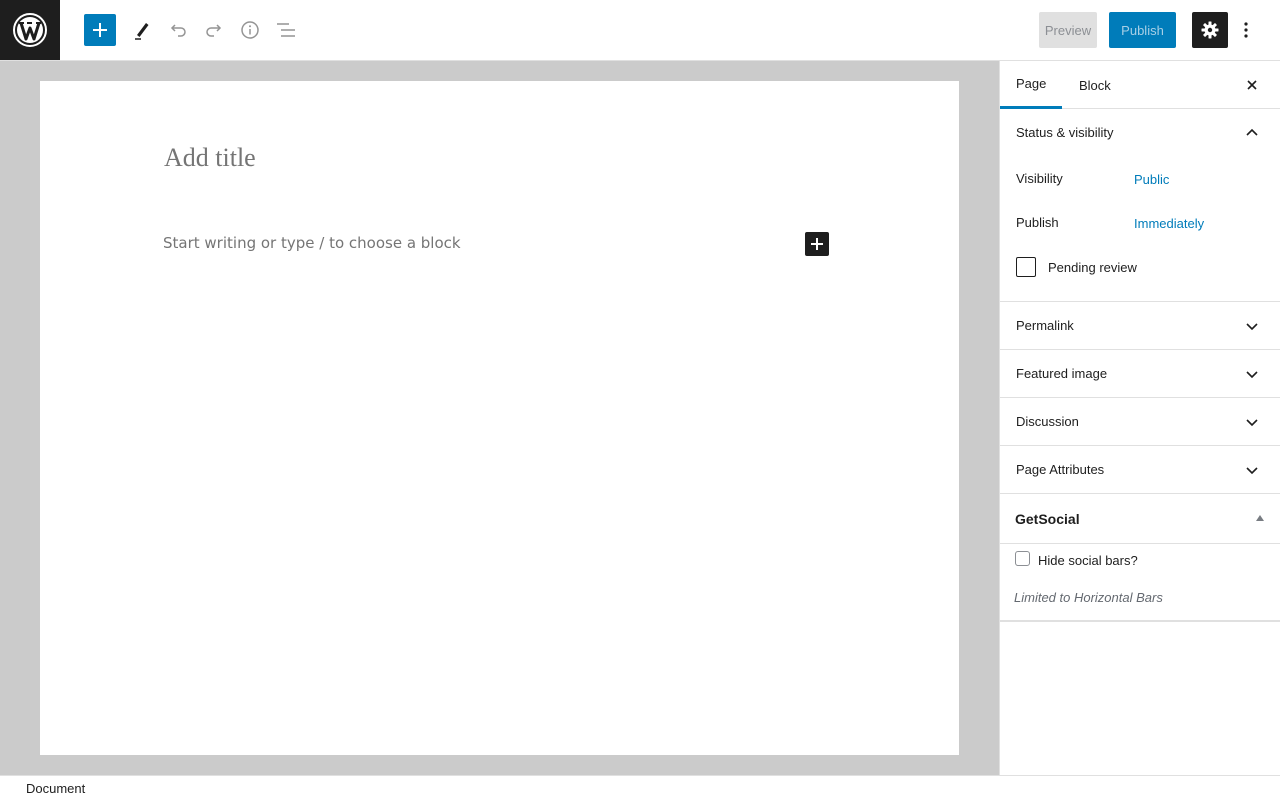 Image resolution: width=1280 pixels, height=800 pixels. What do you see at coordinates (1037, 222) in the screenshot?
I see `publish-label: Publish` at bounding box center [1037, 222].